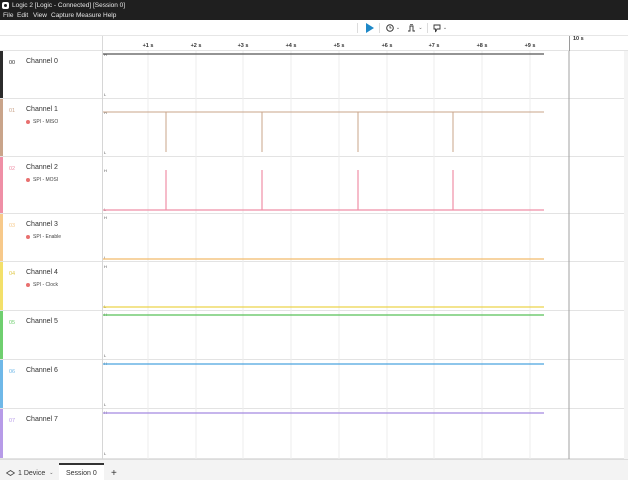 The image size is (628, 481). I want to click on session-tab-label: Session 0, so click(81, 473).